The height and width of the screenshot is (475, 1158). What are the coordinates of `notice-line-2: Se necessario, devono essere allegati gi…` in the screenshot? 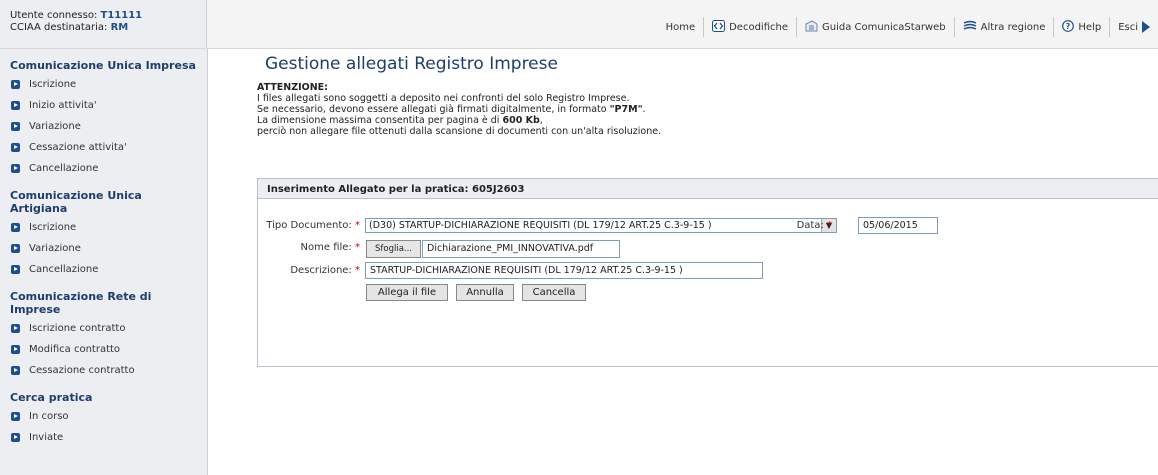 It's located at (459, 109).